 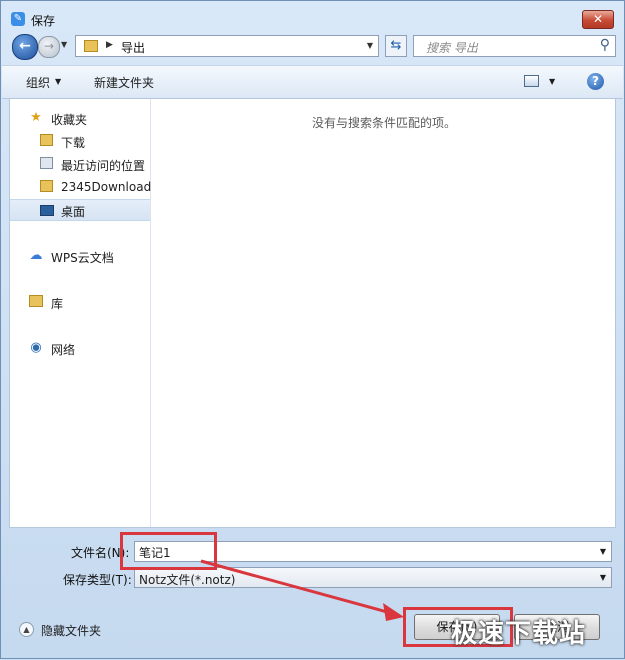 I want to click on arrow-shaft, so click(x=296, y=587).